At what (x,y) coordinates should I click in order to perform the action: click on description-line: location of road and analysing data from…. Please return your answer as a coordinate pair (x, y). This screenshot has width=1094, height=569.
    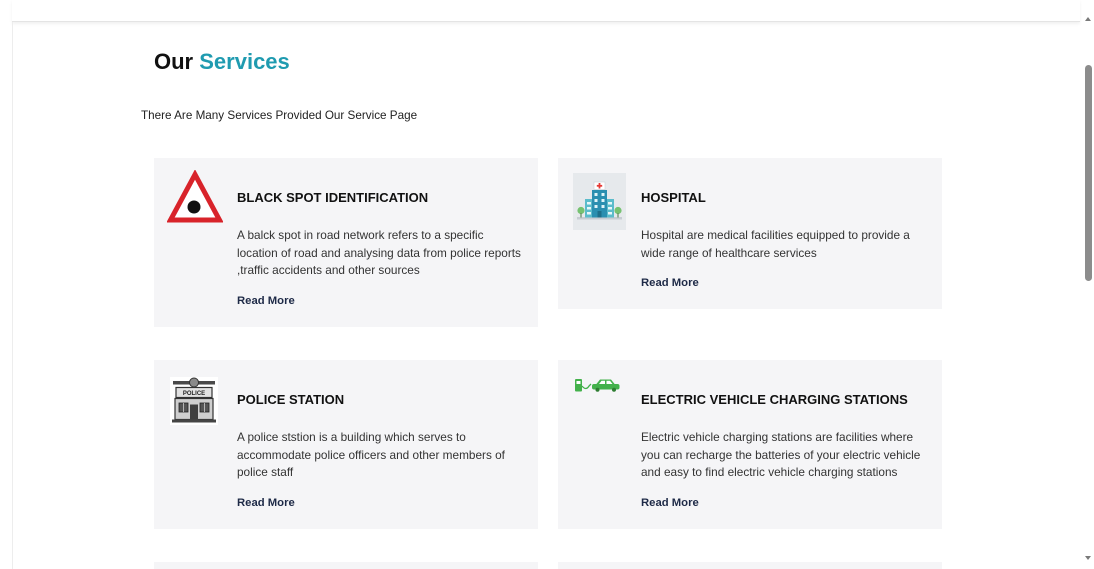
    Looking at the image, I should click on (379, 252).